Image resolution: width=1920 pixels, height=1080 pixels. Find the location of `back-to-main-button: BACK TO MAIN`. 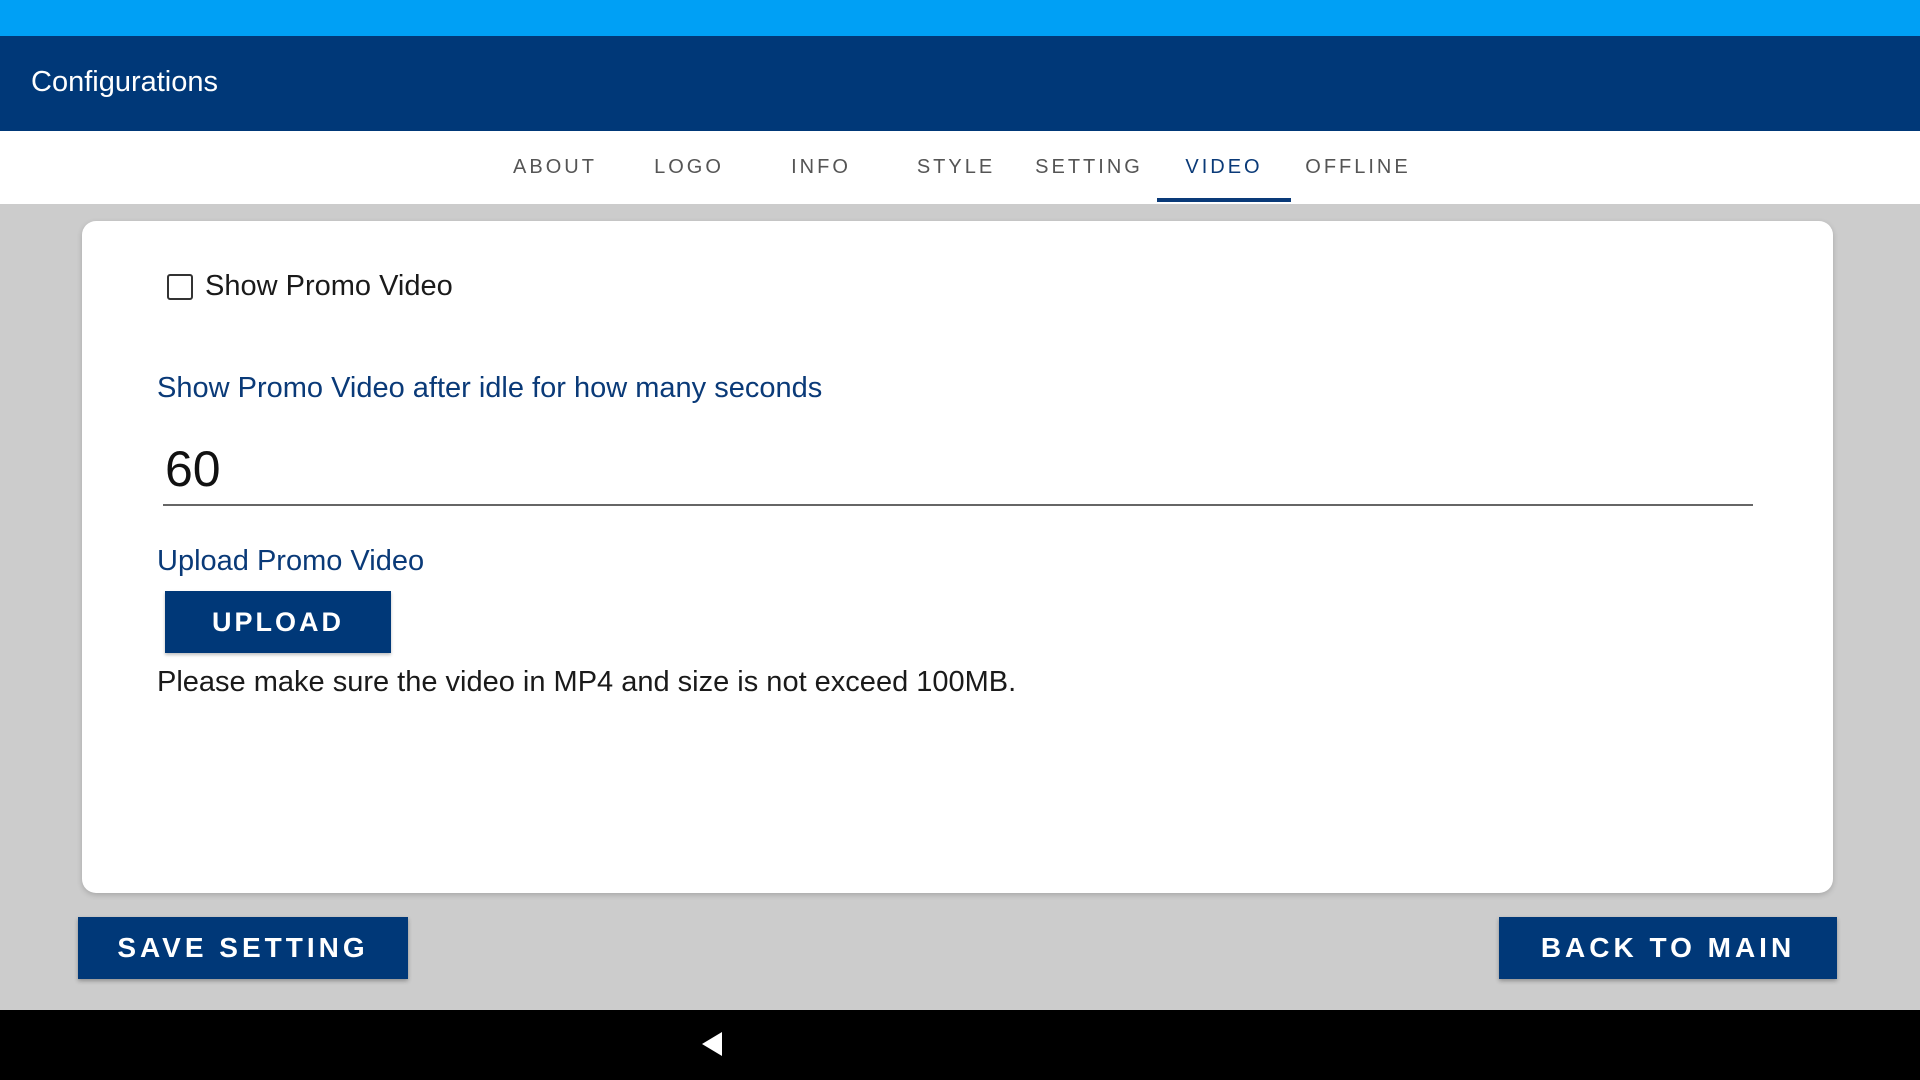

back-to-main-button: BACK TO MAIN is located at coordinates (1668, 948).